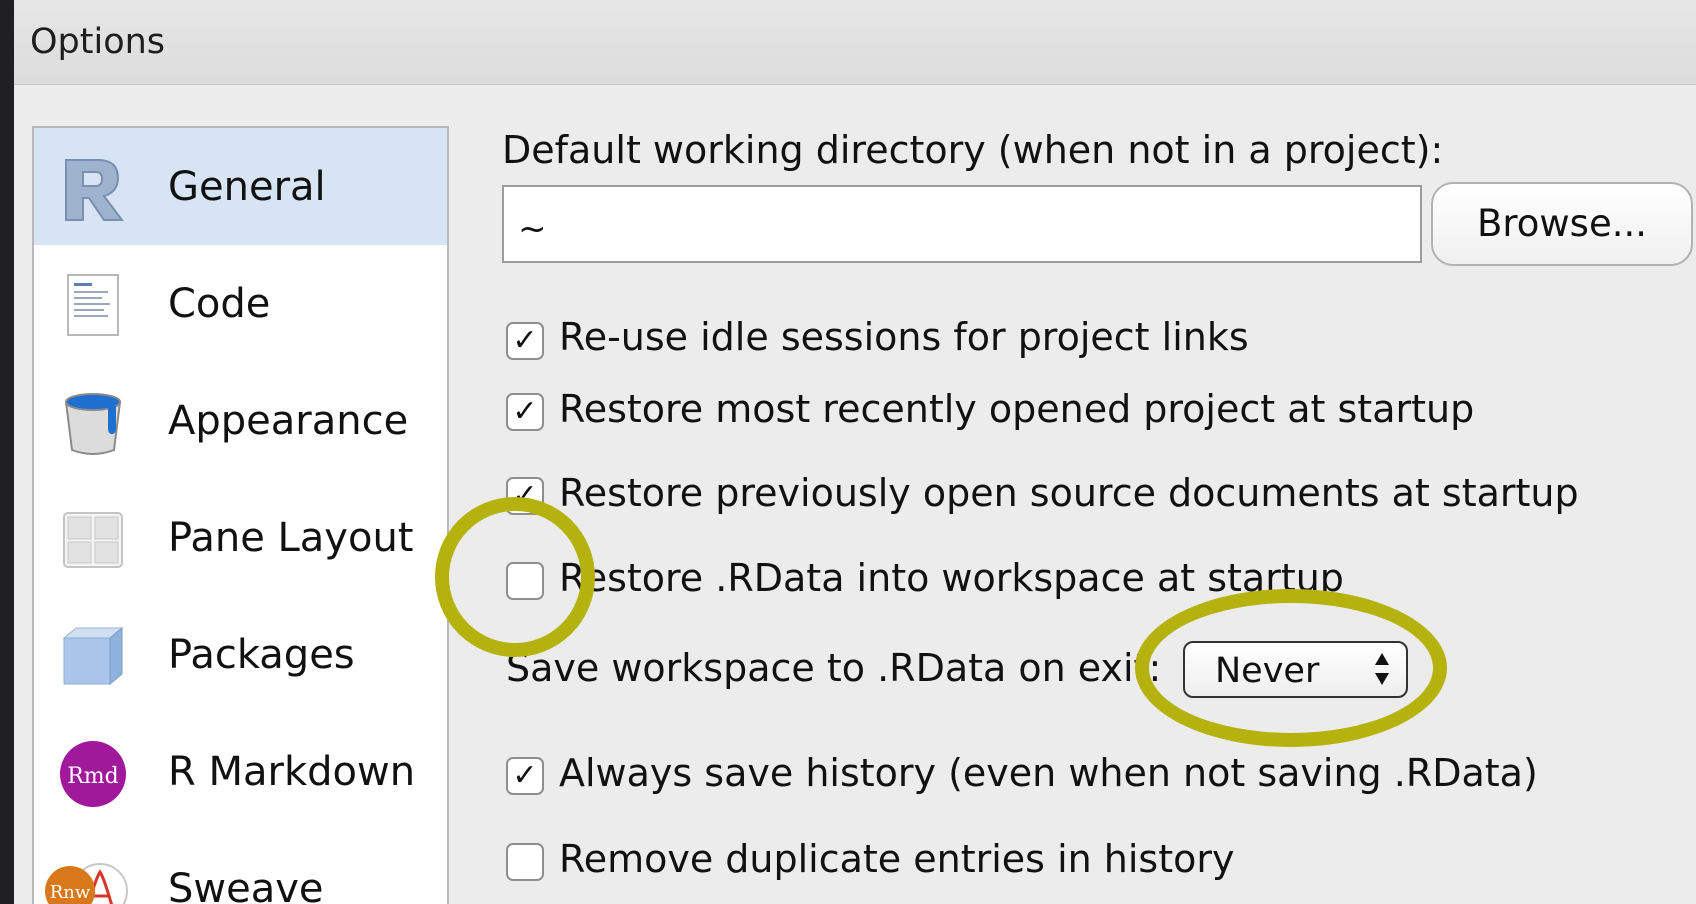 Image resolution: width=1696 pixels, height=904 pixels. I want to click on rmd-badge-icon: Rmd, so click(93, 774).